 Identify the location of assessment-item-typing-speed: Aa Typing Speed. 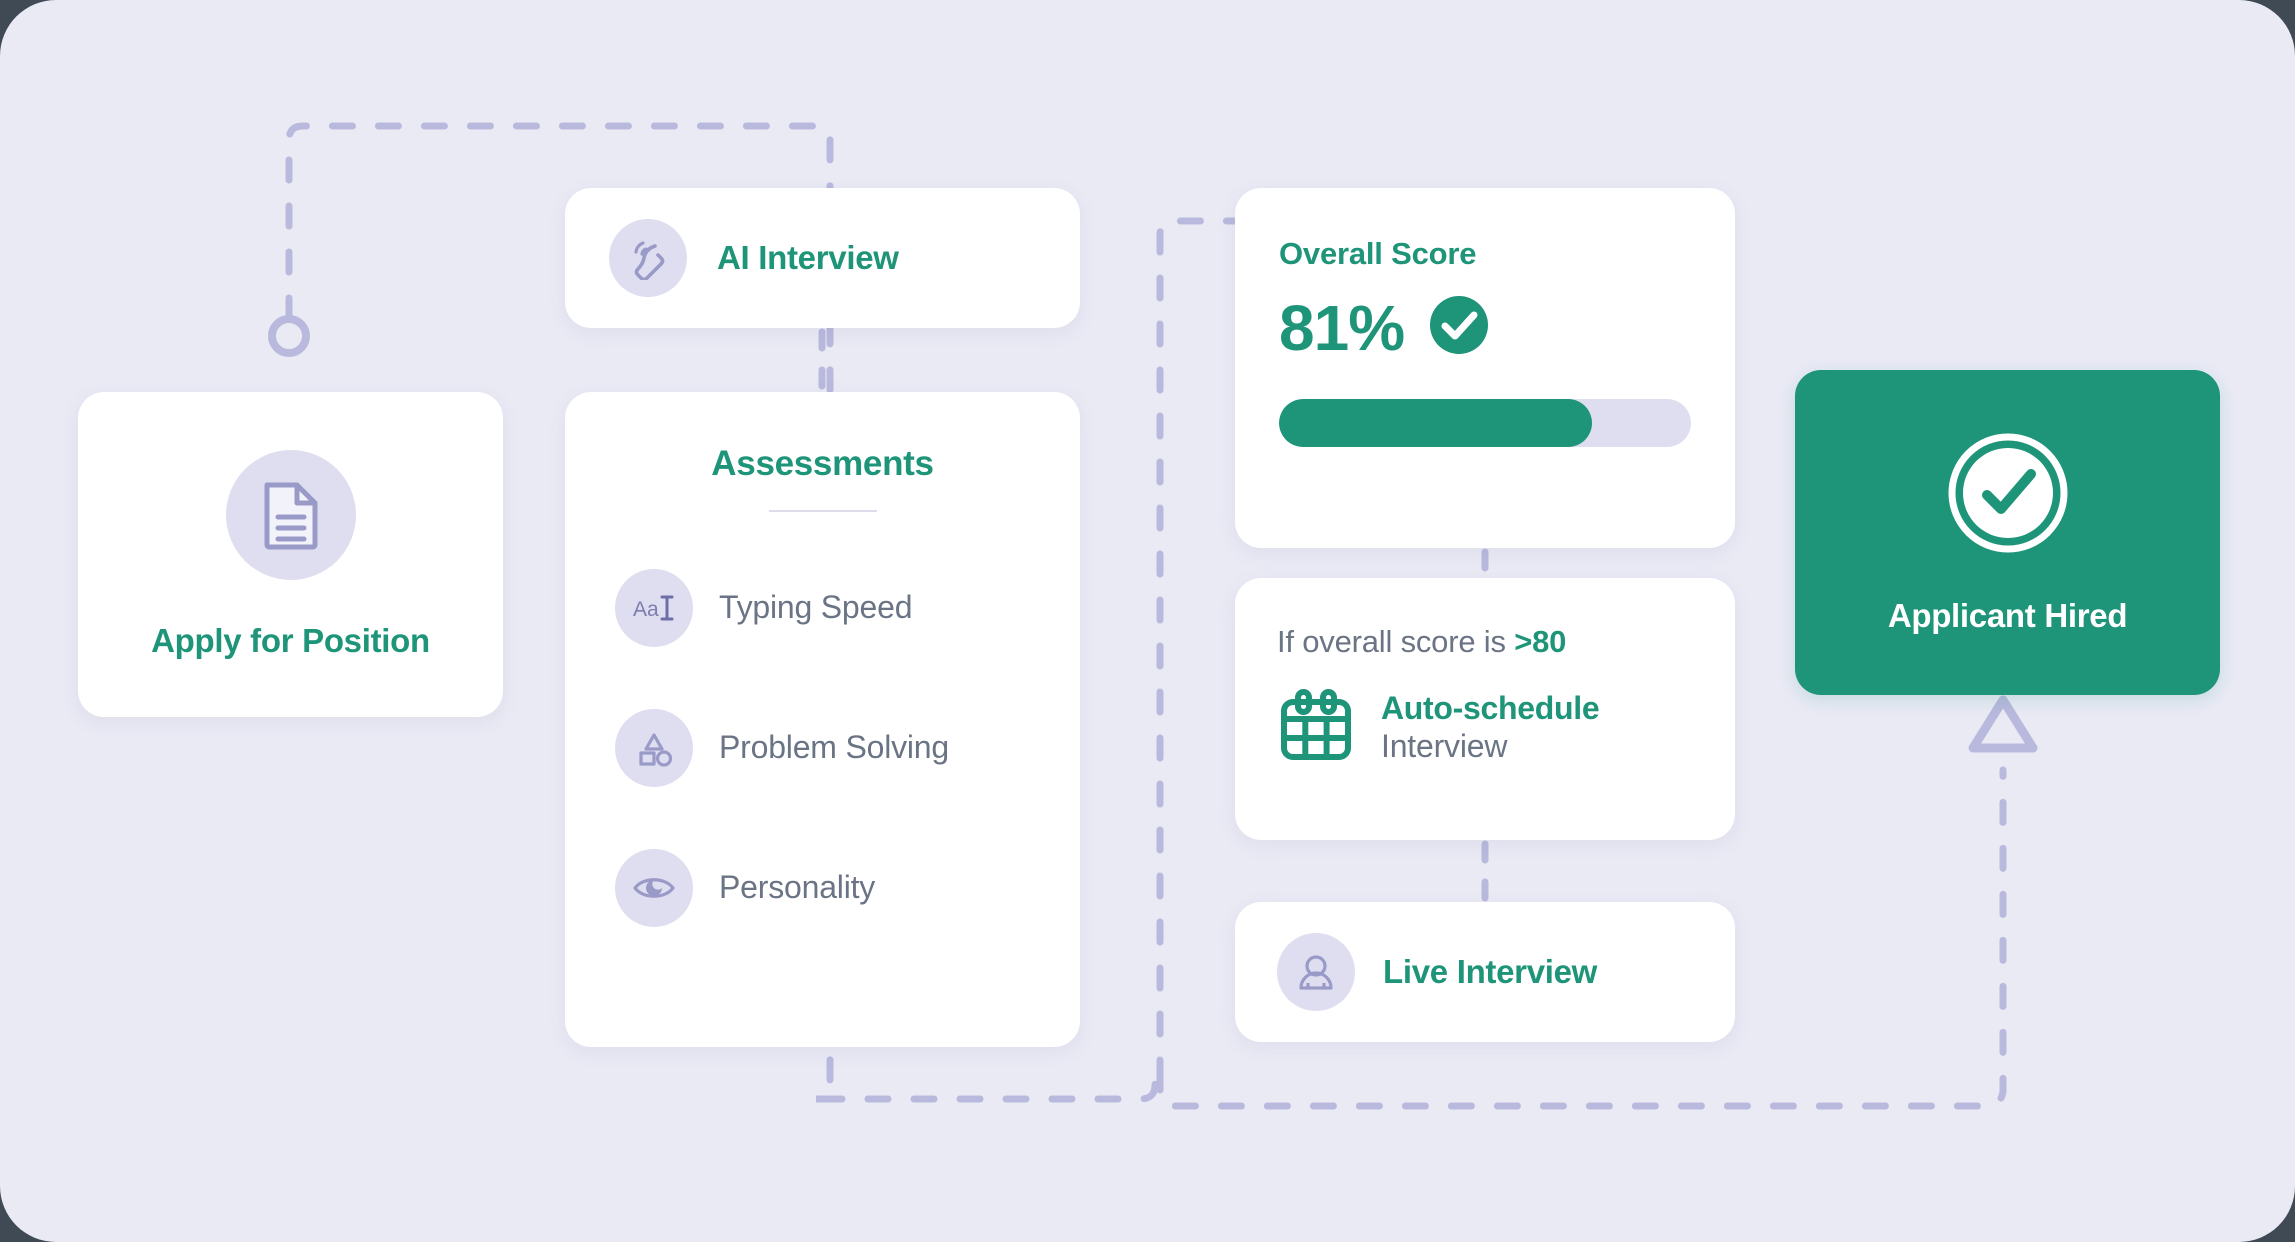
(847, 607).